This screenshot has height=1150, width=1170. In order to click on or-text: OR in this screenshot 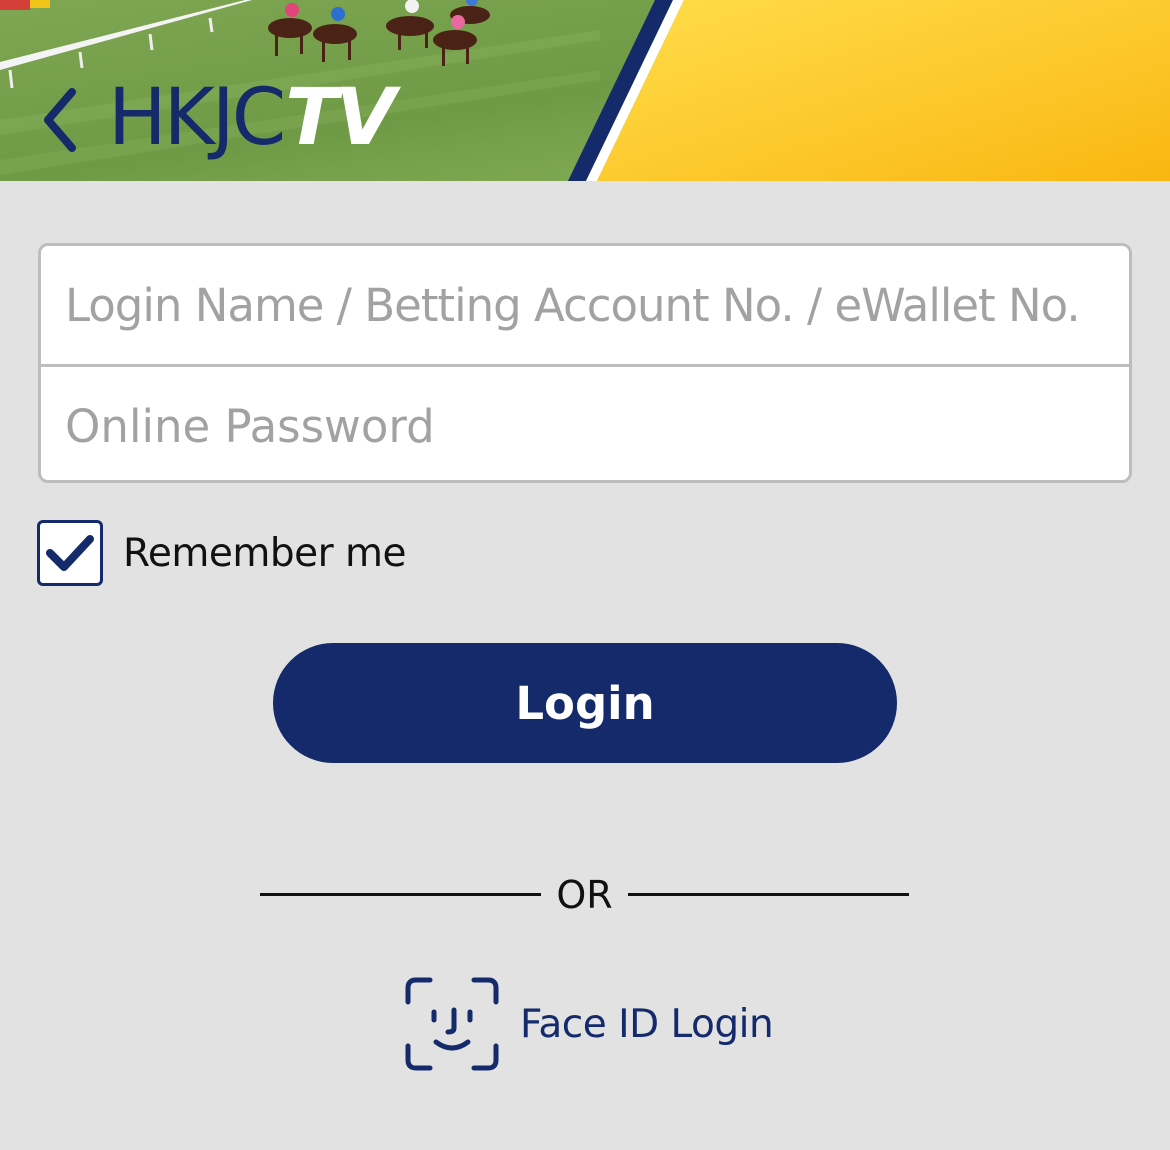, I will do `click(584, 895)`.